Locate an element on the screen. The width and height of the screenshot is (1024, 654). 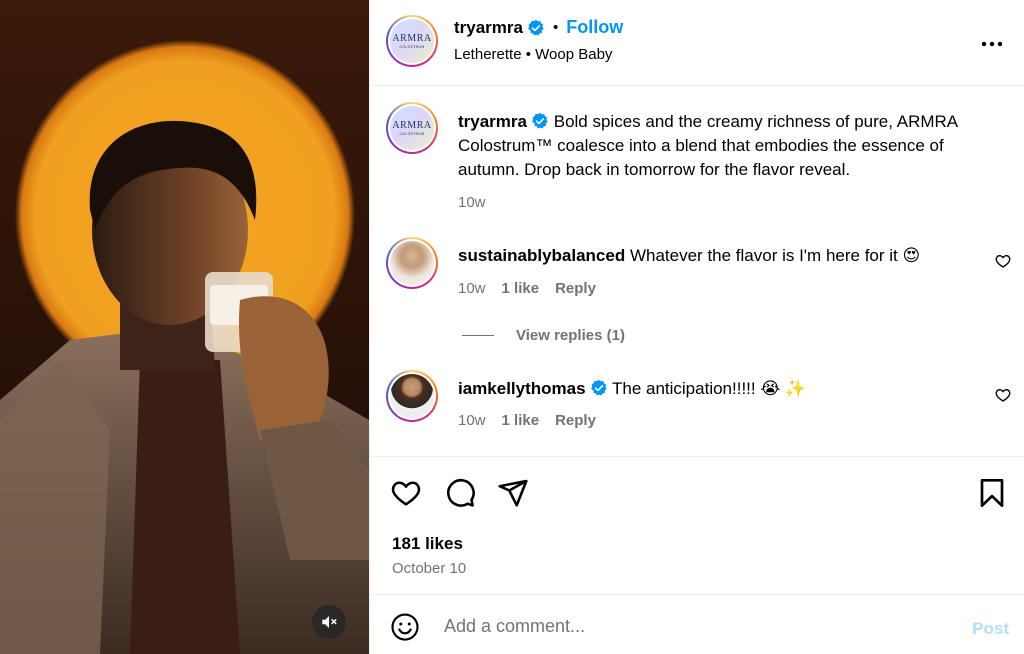
comment-text: Whatever the flavor is I'm here for it 😍 is located at coordinates (775, 255).